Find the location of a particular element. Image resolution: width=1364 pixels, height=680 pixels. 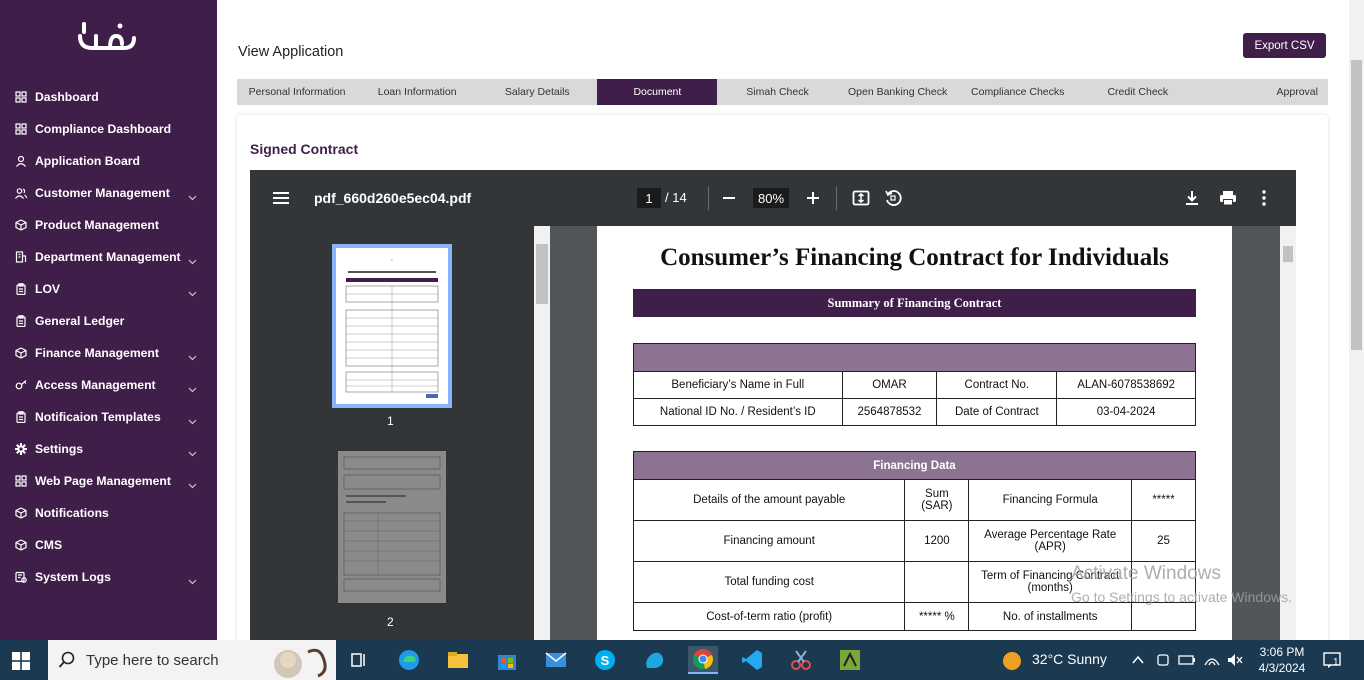

page-thumbnail-1: ◦ is located at coordinates (392, 326).